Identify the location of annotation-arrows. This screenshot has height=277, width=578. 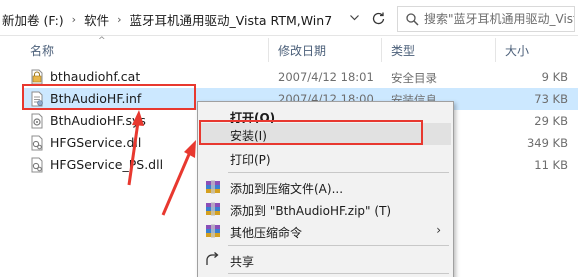
(161, 163).